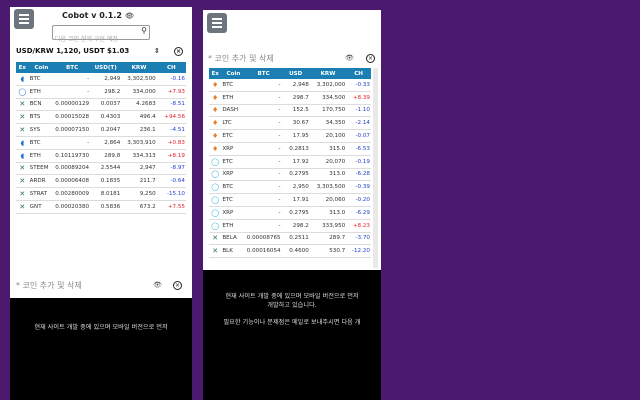 The height and width of the screenshot is (400, 640). Describe the element at coordinates (295, 73) in the screenshot. I see `table-header-cell: USD` at that location.